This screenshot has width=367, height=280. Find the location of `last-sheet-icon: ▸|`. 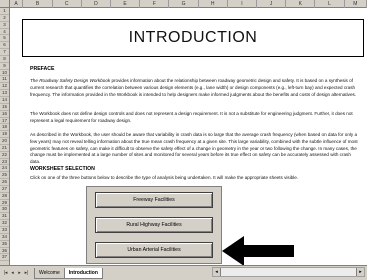

last-sheet-icon: ▸| is located at coordinates (26, 273).